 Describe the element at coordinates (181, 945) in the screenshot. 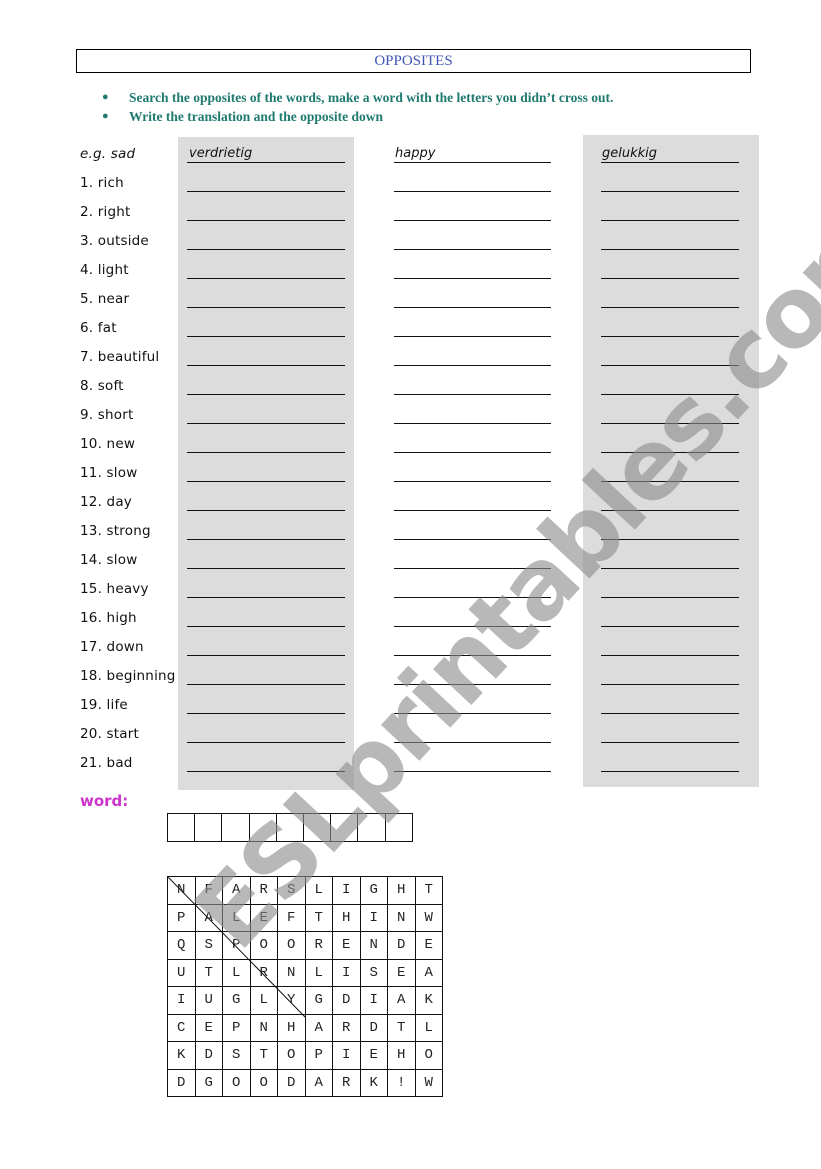

I see `grid-cell: Q` at that location.